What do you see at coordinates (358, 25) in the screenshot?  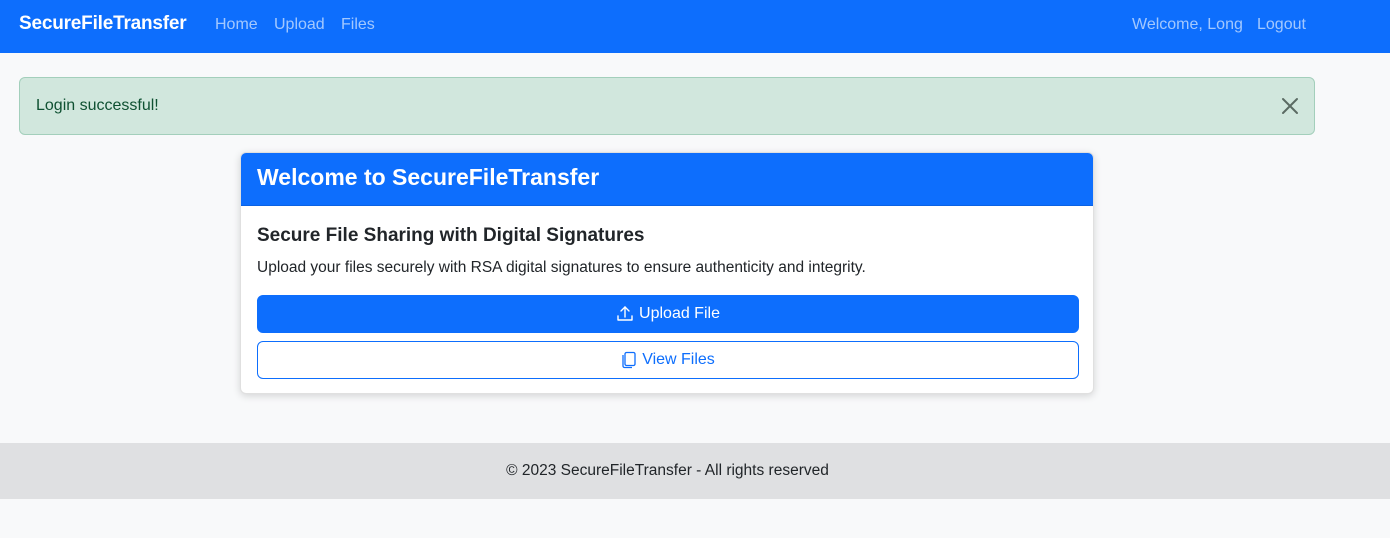 I see `nav-link-files: Files` at bounding box center [358, 25].